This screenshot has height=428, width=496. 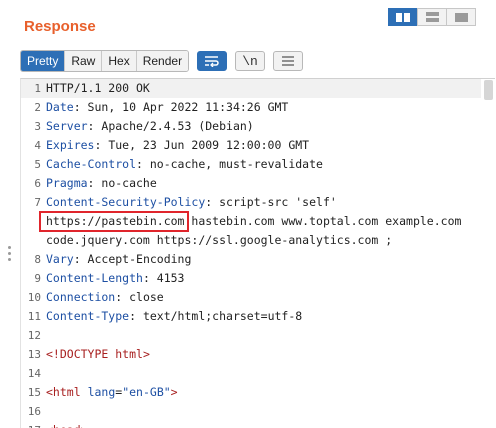 What do you see at coordinates (81, 297) in the screenshot?
I see `header-name: Connection` at bounding box center [81, 297].